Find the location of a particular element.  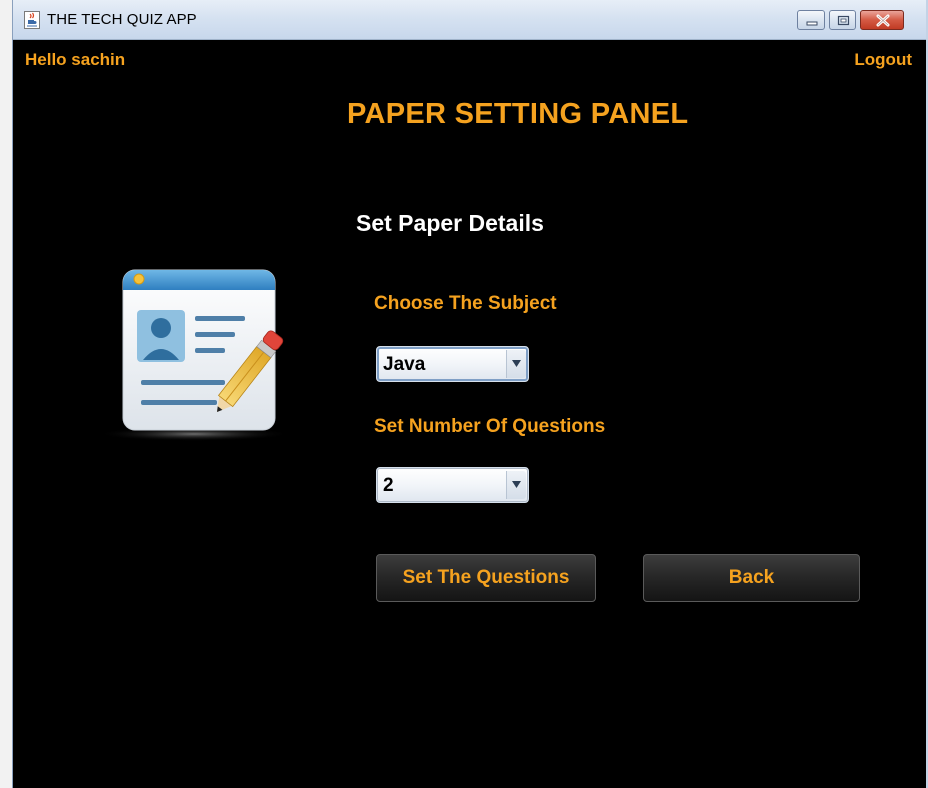

profile-card-pencil-icon is located at coordinates (197, 354).